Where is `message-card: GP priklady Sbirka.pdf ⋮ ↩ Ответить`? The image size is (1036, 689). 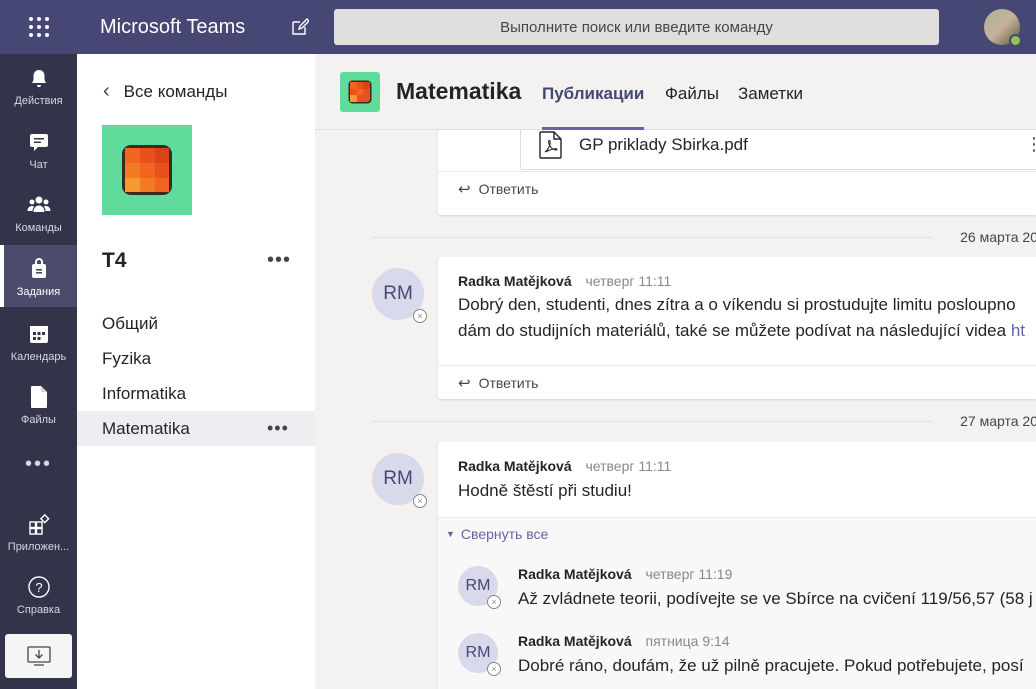 message-card: GP priklady Sbirka.pdf ⋮ ↩ Ответить is located at coordinates (737, 172).